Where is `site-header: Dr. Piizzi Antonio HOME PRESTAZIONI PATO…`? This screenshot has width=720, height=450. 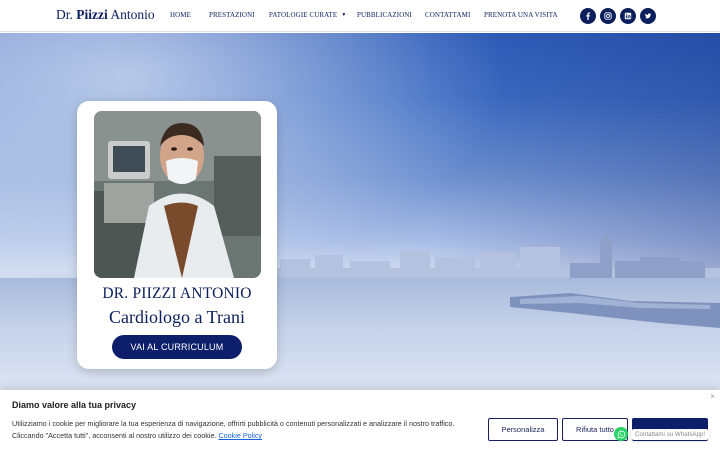
site-header: Dr. Piizzi Antonio HOME PRESTAZIONI PATO… is located at coordinates (360, 16).